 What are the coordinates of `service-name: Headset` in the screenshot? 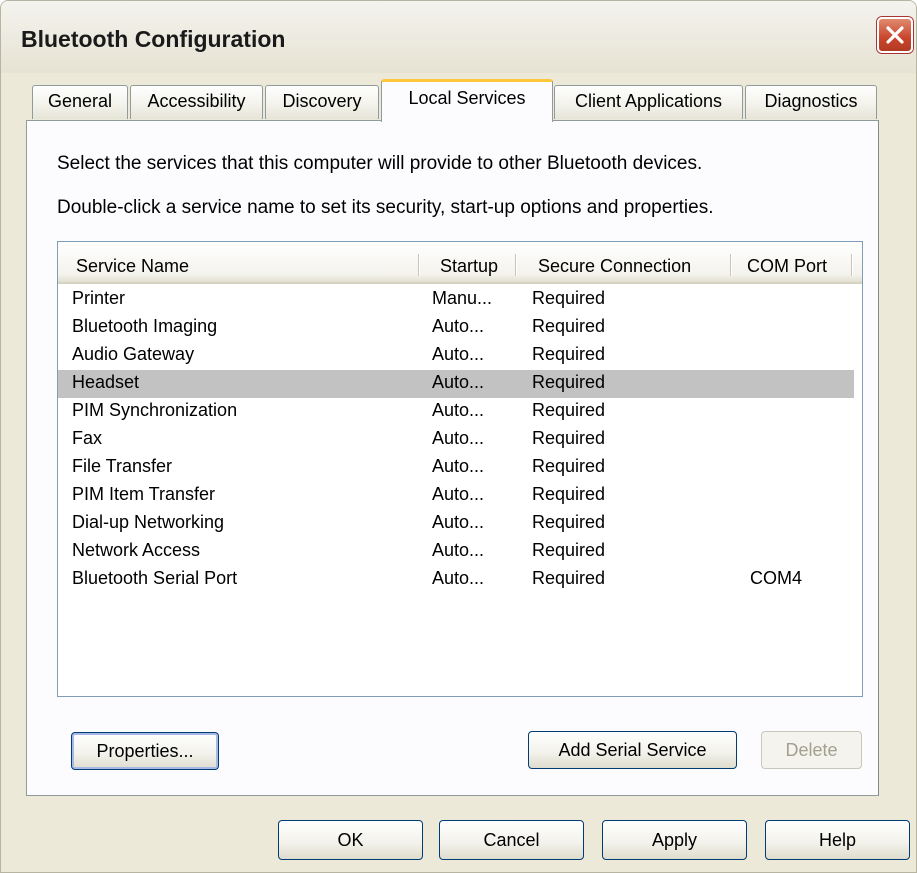 It's located at (106, 382).